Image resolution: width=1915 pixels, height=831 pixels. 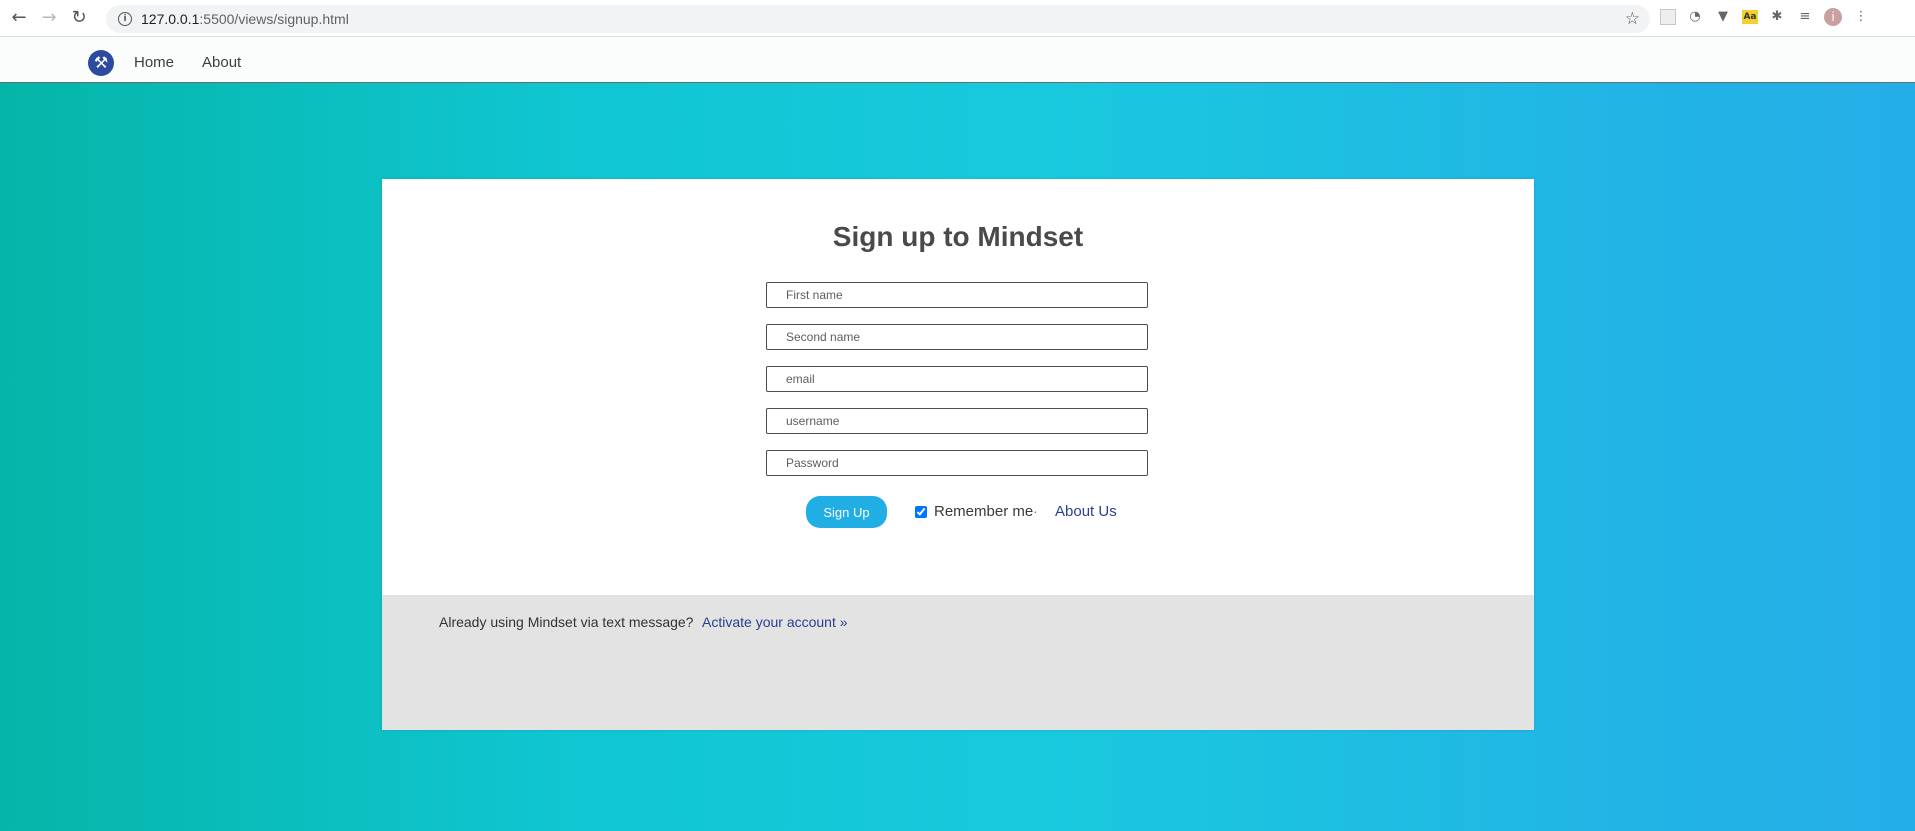 I want to click on password-field, so click(x=957, y=463).